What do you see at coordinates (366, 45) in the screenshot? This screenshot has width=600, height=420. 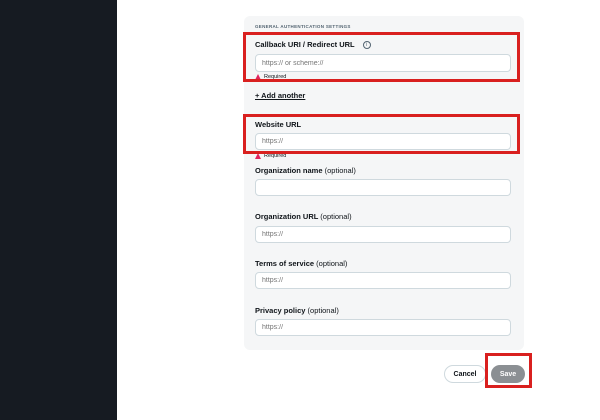 I see `info-icon: i` at bounding box center [366, 45].